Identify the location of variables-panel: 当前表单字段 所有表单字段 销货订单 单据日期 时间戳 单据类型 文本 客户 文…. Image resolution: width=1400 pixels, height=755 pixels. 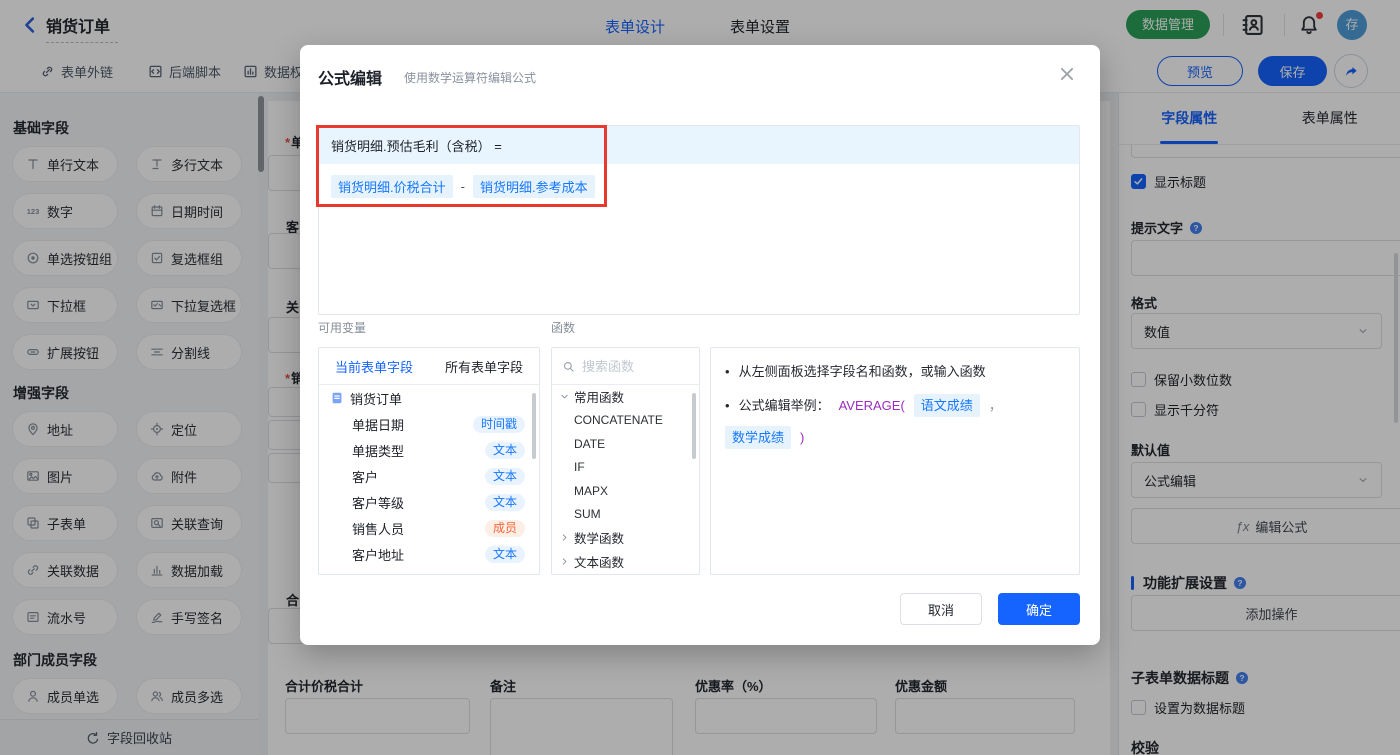
(429, 461).